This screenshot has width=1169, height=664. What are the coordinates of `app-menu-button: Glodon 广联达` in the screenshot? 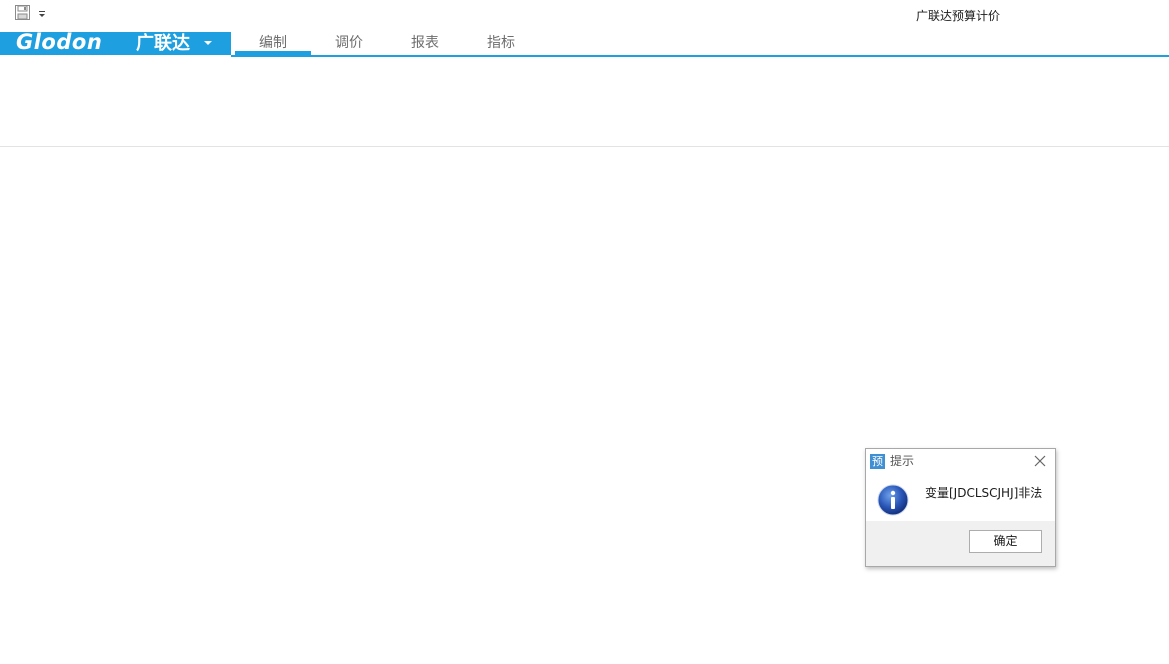 It's located at (115, 42).